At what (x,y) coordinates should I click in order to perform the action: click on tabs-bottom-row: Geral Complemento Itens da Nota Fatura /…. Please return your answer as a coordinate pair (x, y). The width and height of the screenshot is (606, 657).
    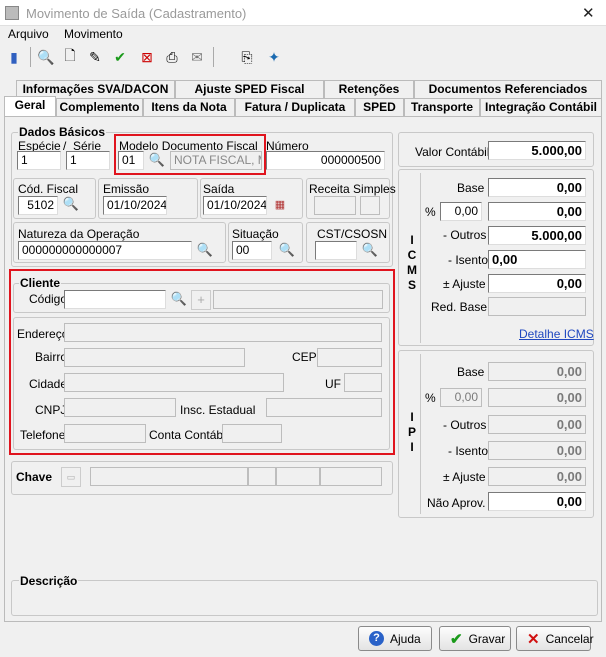
    Looking at the image, I should click on (303, 106).